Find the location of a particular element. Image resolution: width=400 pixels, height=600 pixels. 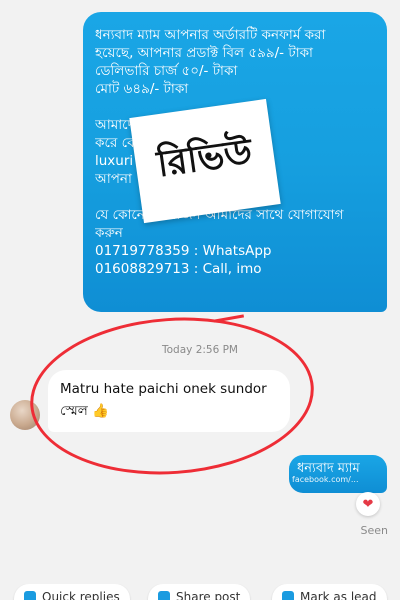

quick-replies-button: Quick replies is located at coordinates (72, 592).